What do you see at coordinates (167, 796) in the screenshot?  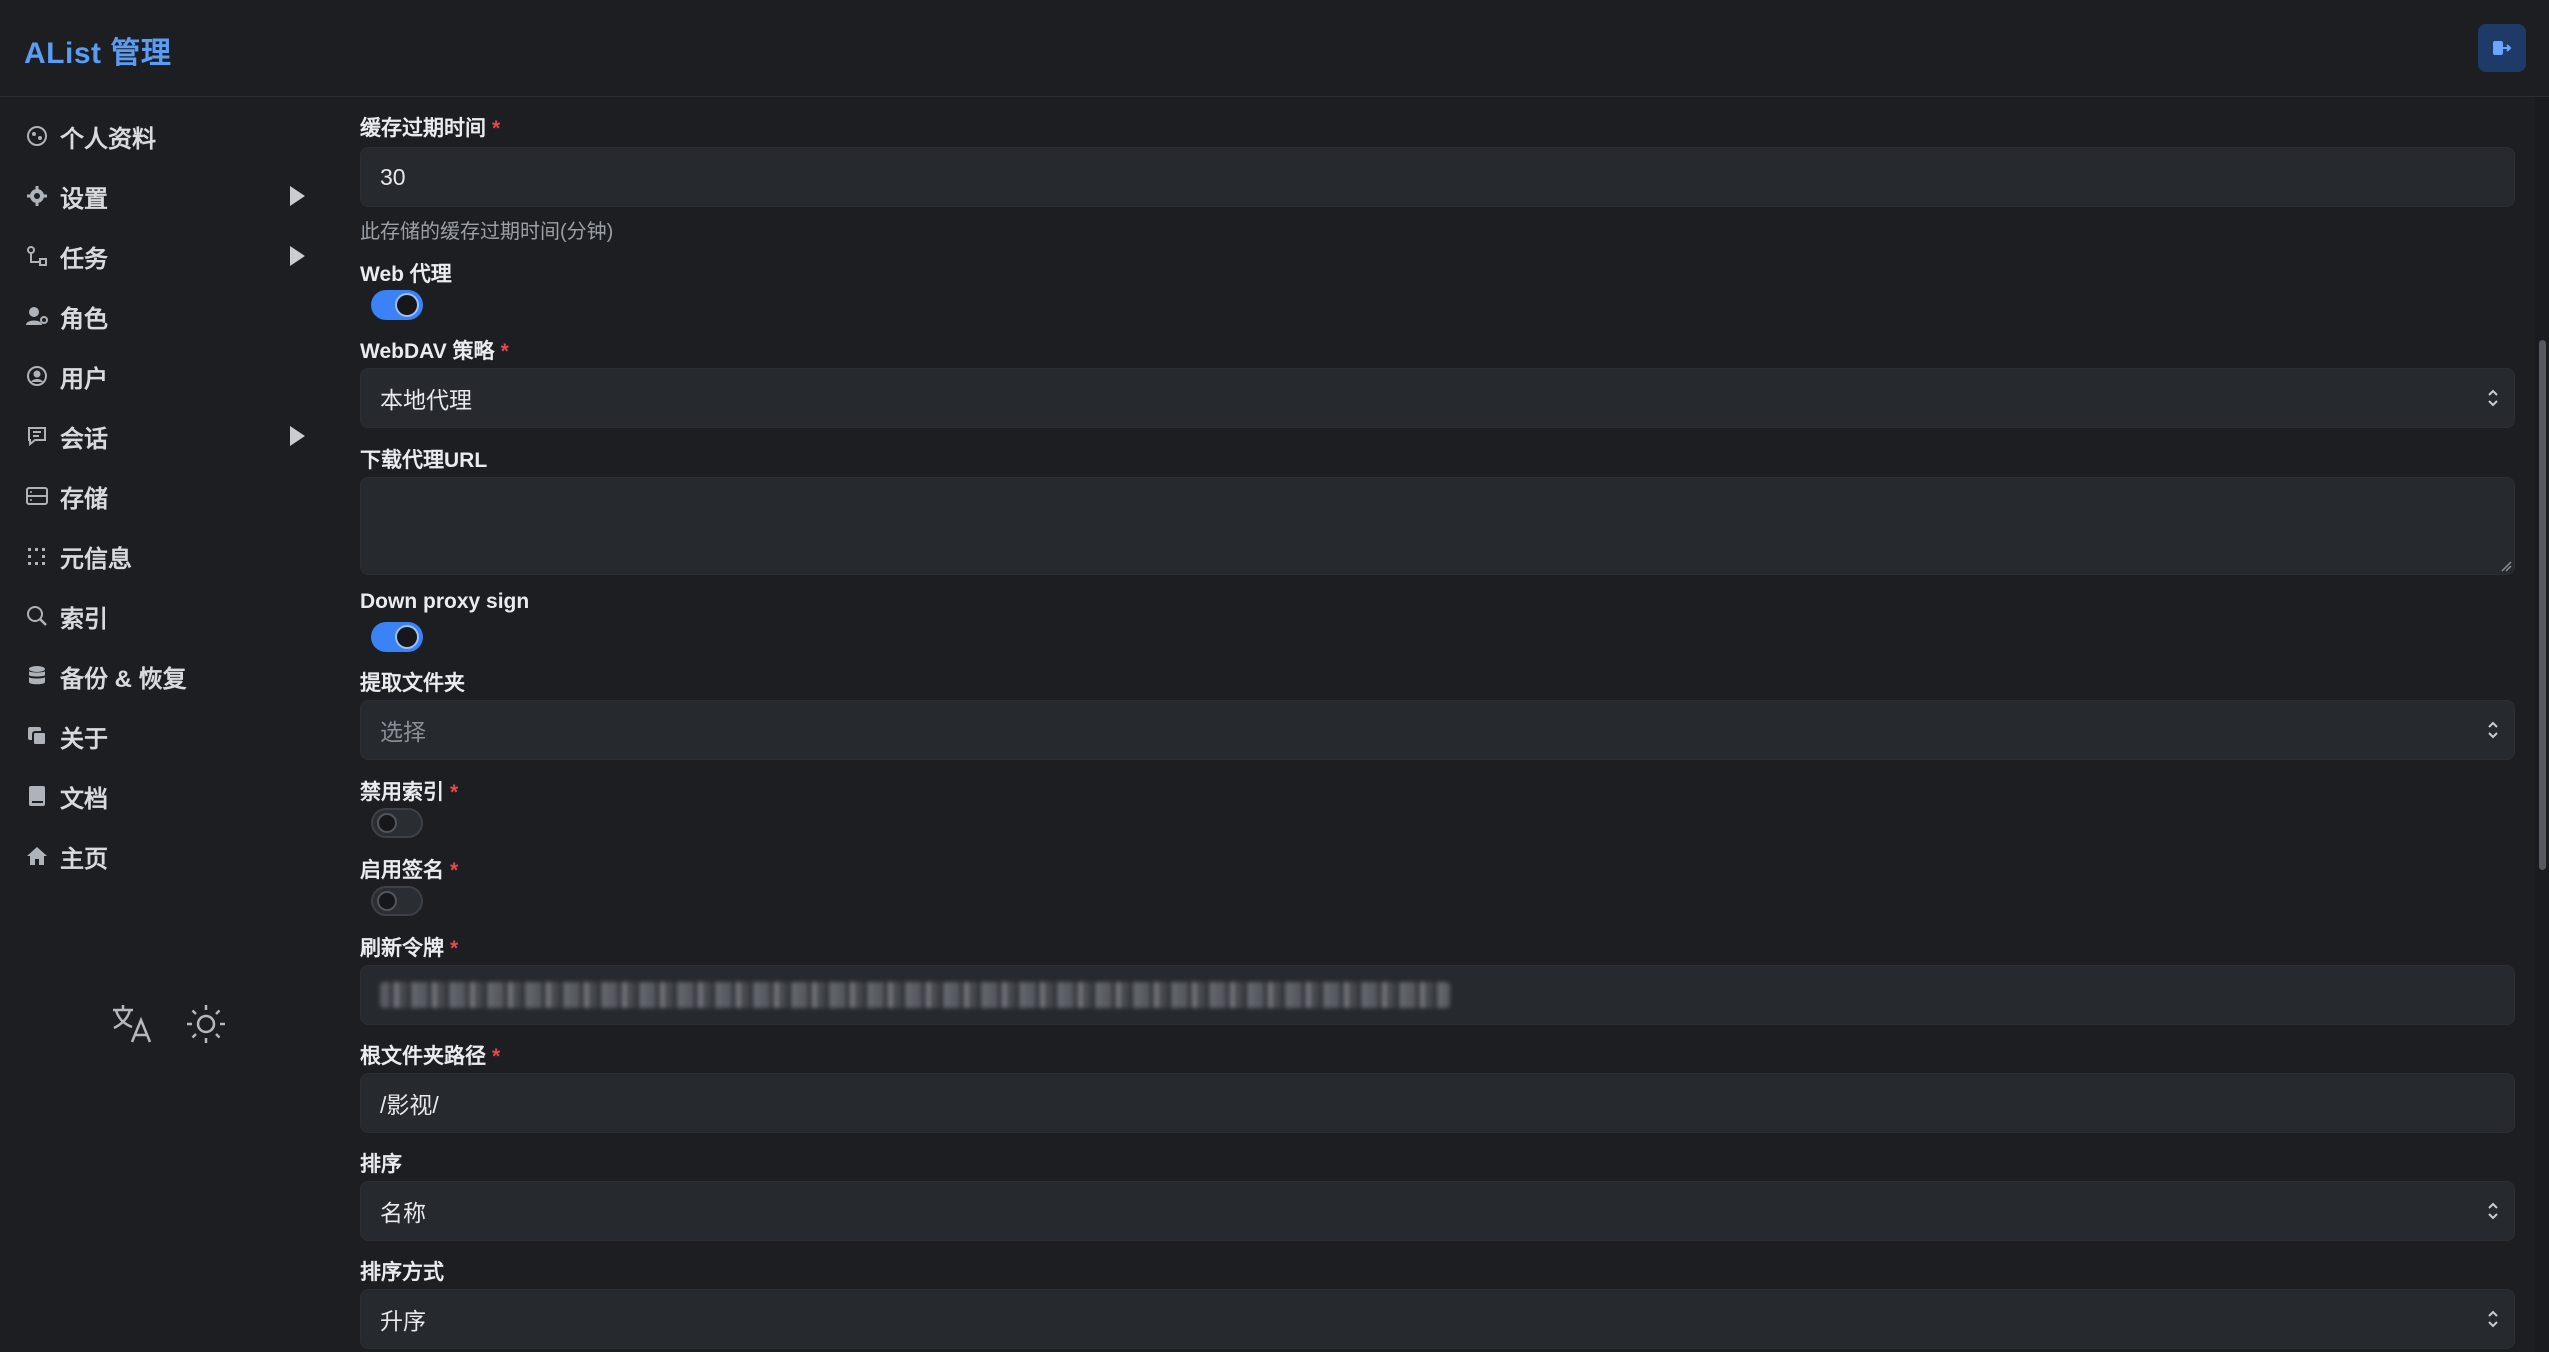 I see `sidebar-item-docs: 文档` at bounding box center [167, 796].